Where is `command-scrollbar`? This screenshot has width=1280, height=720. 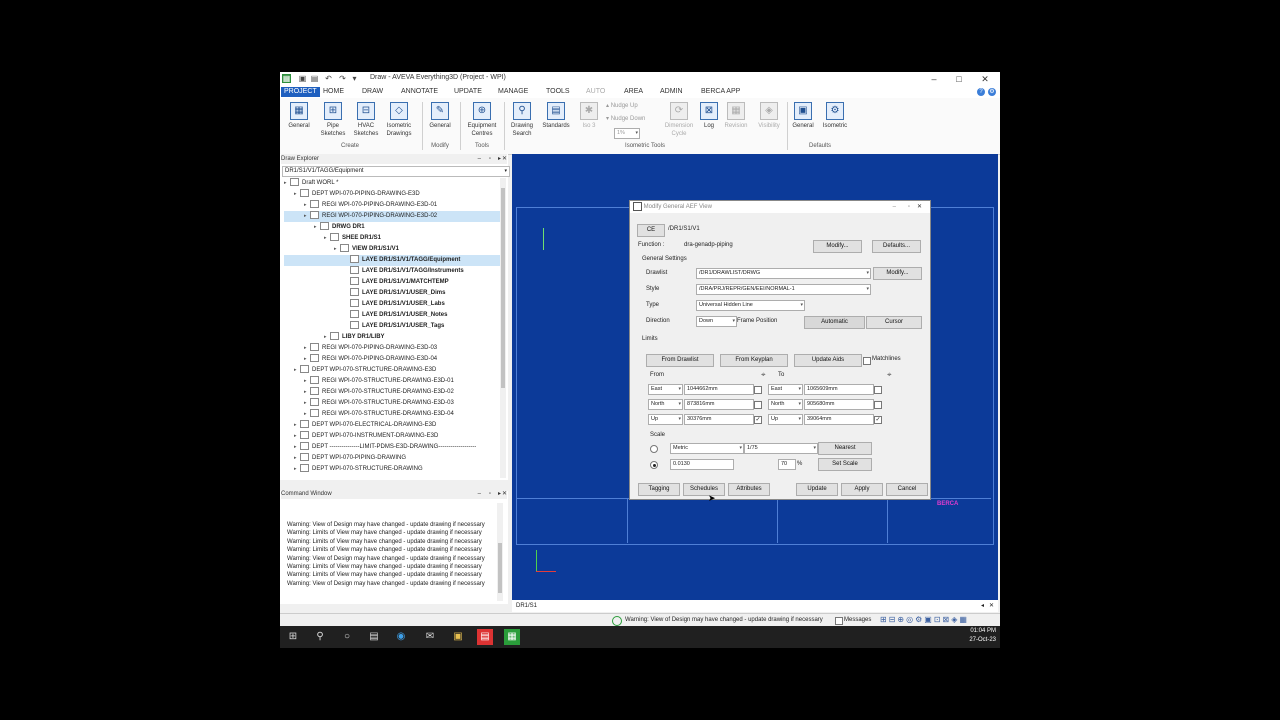 command-scrollbar is located at coordinates (500, 552).